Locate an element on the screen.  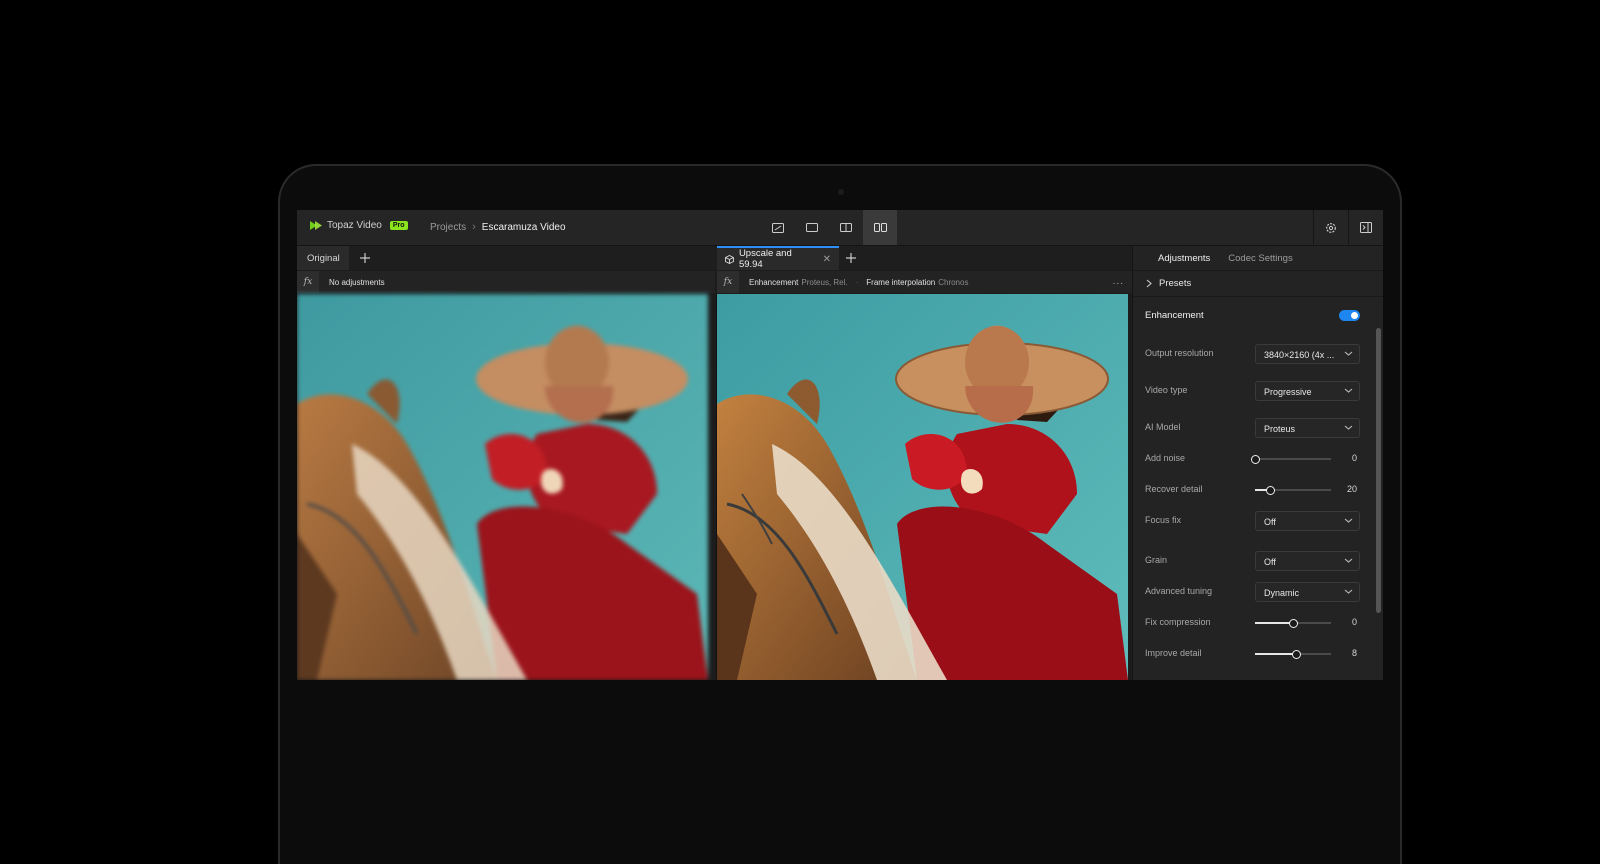
recover-detail-slider is located at coordinates (1293, 490).